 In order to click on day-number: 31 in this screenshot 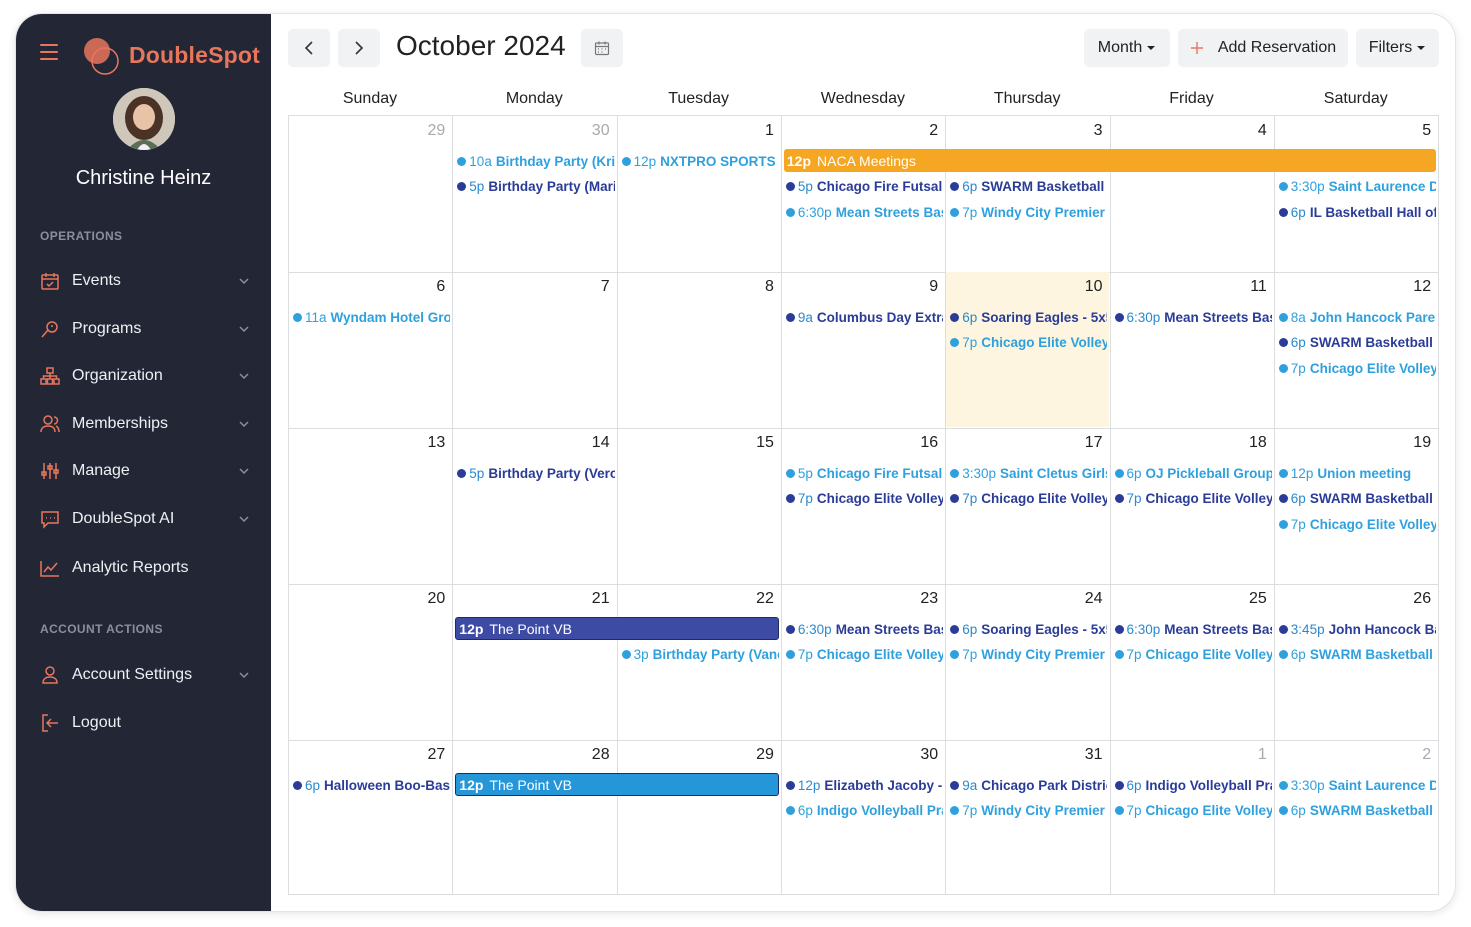, I will do `click(1083, 755)`.